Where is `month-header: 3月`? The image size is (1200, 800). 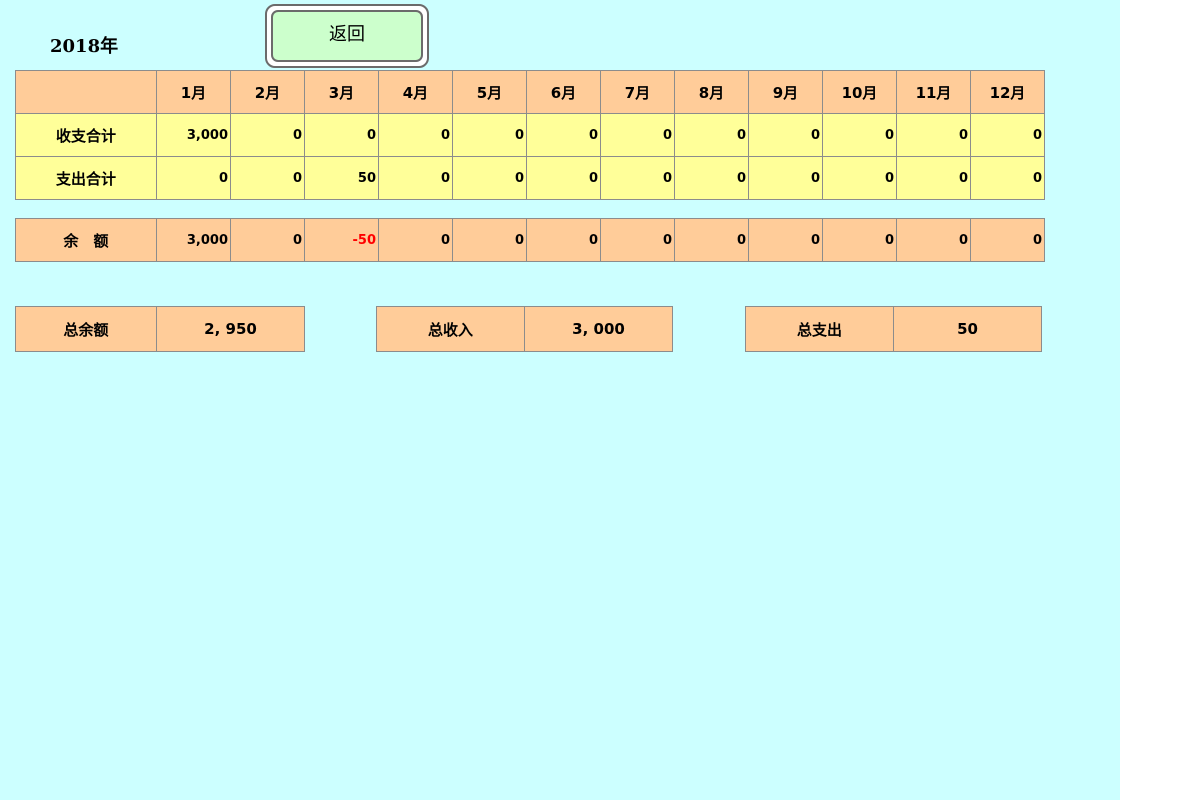
month-header: 3月 is located at coordinates (341, 92).